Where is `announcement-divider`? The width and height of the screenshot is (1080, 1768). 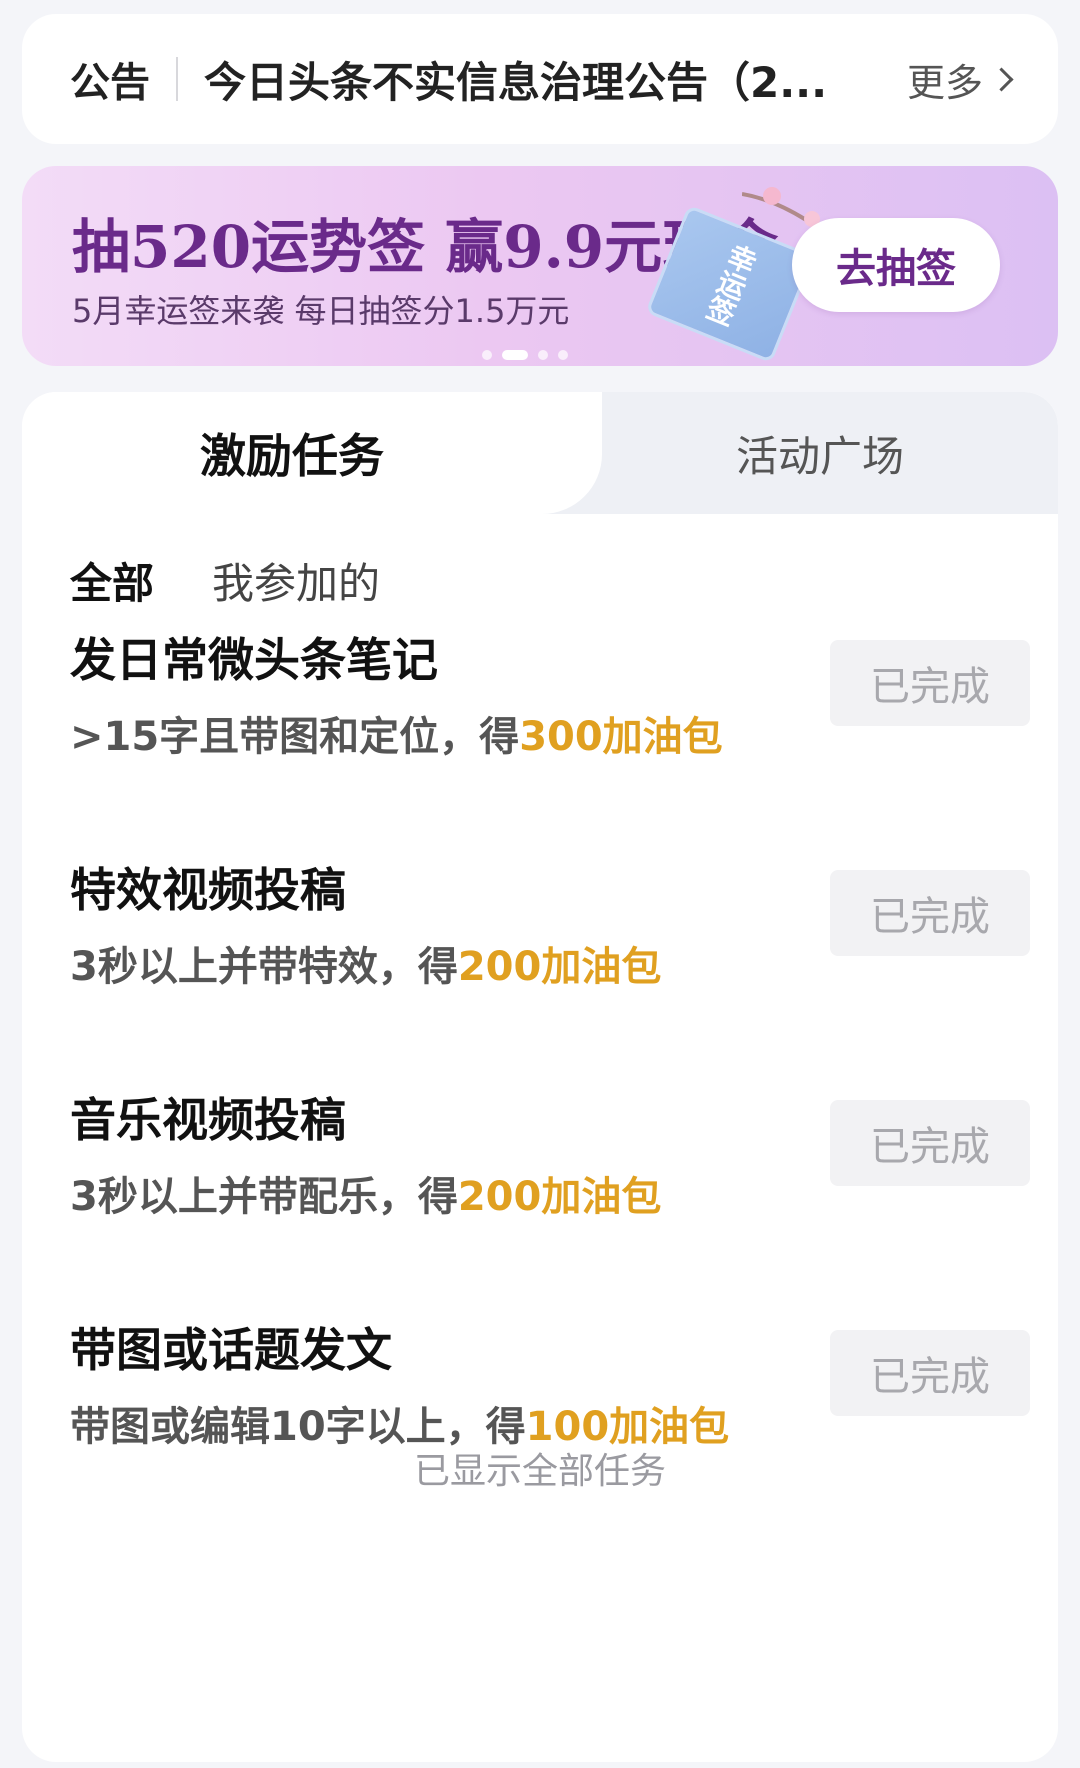
announcement-divider is located at coordinates (177, 79).